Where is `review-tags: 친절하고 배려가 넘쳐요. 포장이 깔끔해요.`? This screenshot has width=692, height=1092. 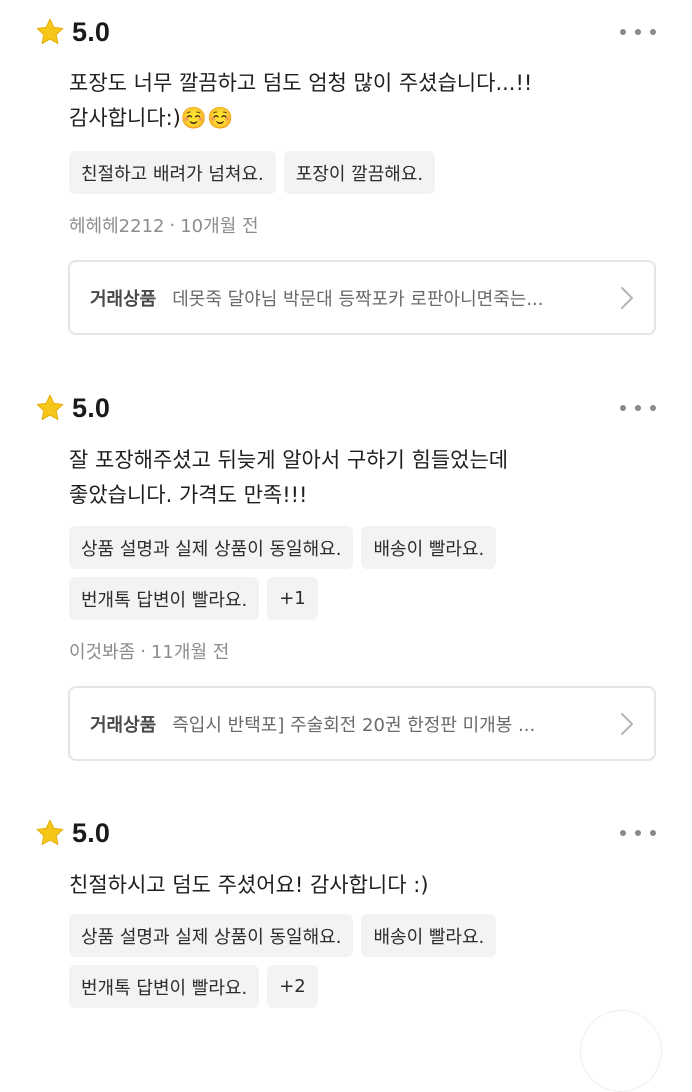 review-tags: 친절하고 배려가 넘쳐요. 포장이 깔끔해요. is located at coordinates (369, 172).